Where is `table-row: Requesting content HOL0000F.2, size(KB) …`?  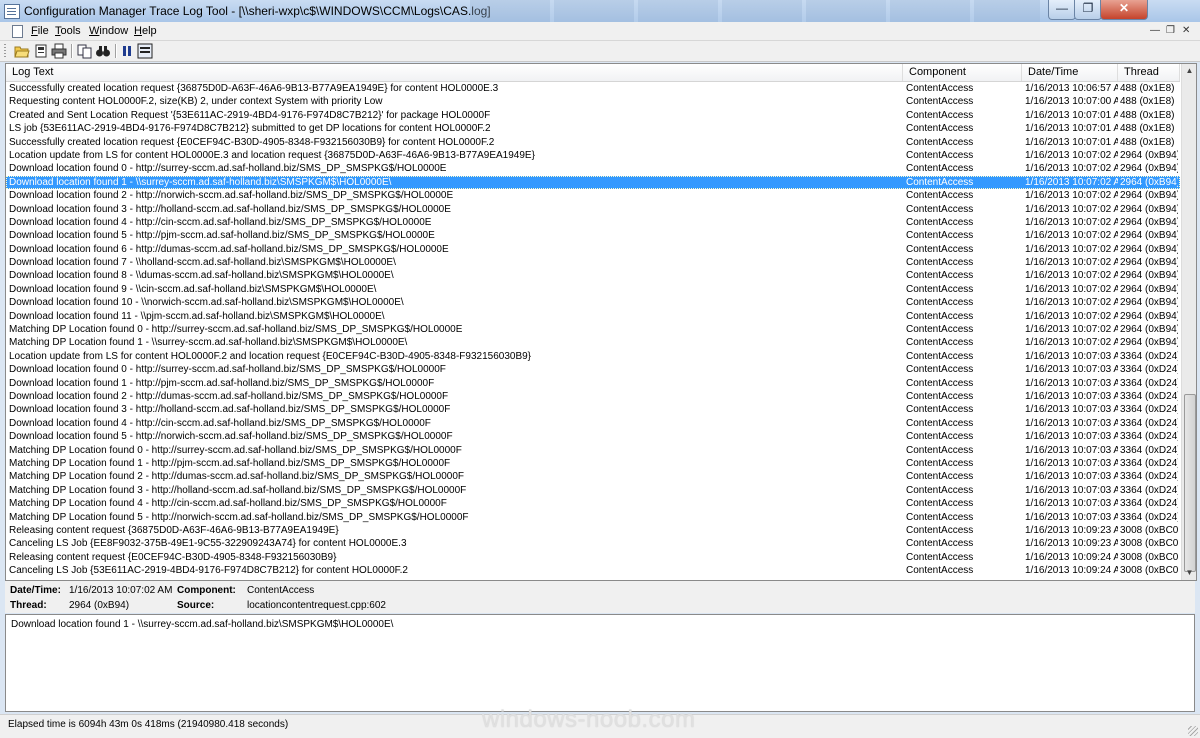 table-row: Requesting content HOL0000F.2, size(KB) … is located at coordinates (593, 101).